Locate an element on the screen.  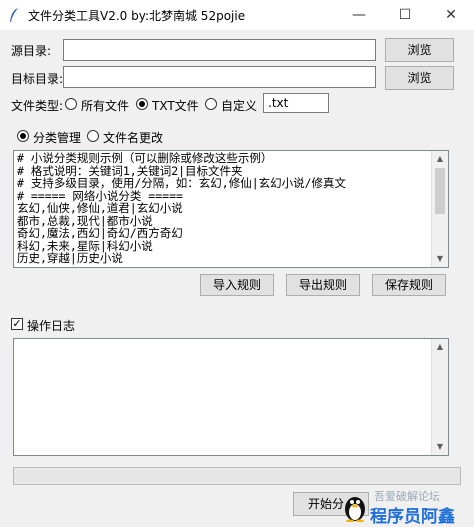
watermark: 吾爱破解论坛 程序员阿鑫 is located at coordinates (407, 507).